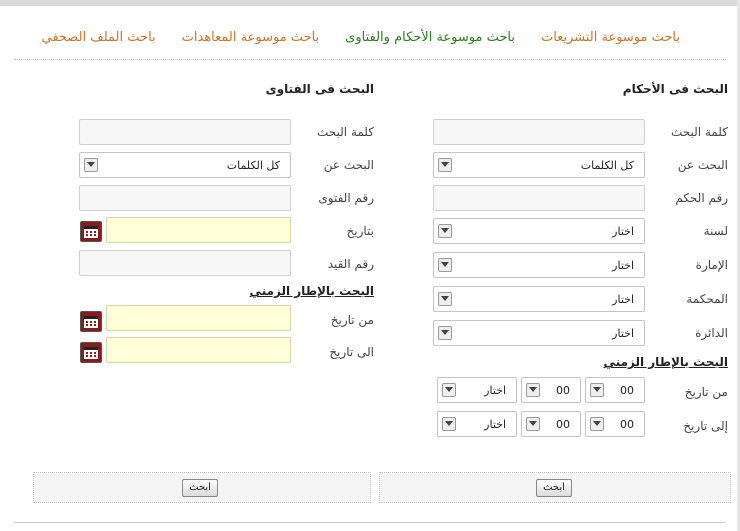 The height and width of the screenshot is (531, 740). I want to click on rulings-emirate-value: اختار, so click(623, 265).